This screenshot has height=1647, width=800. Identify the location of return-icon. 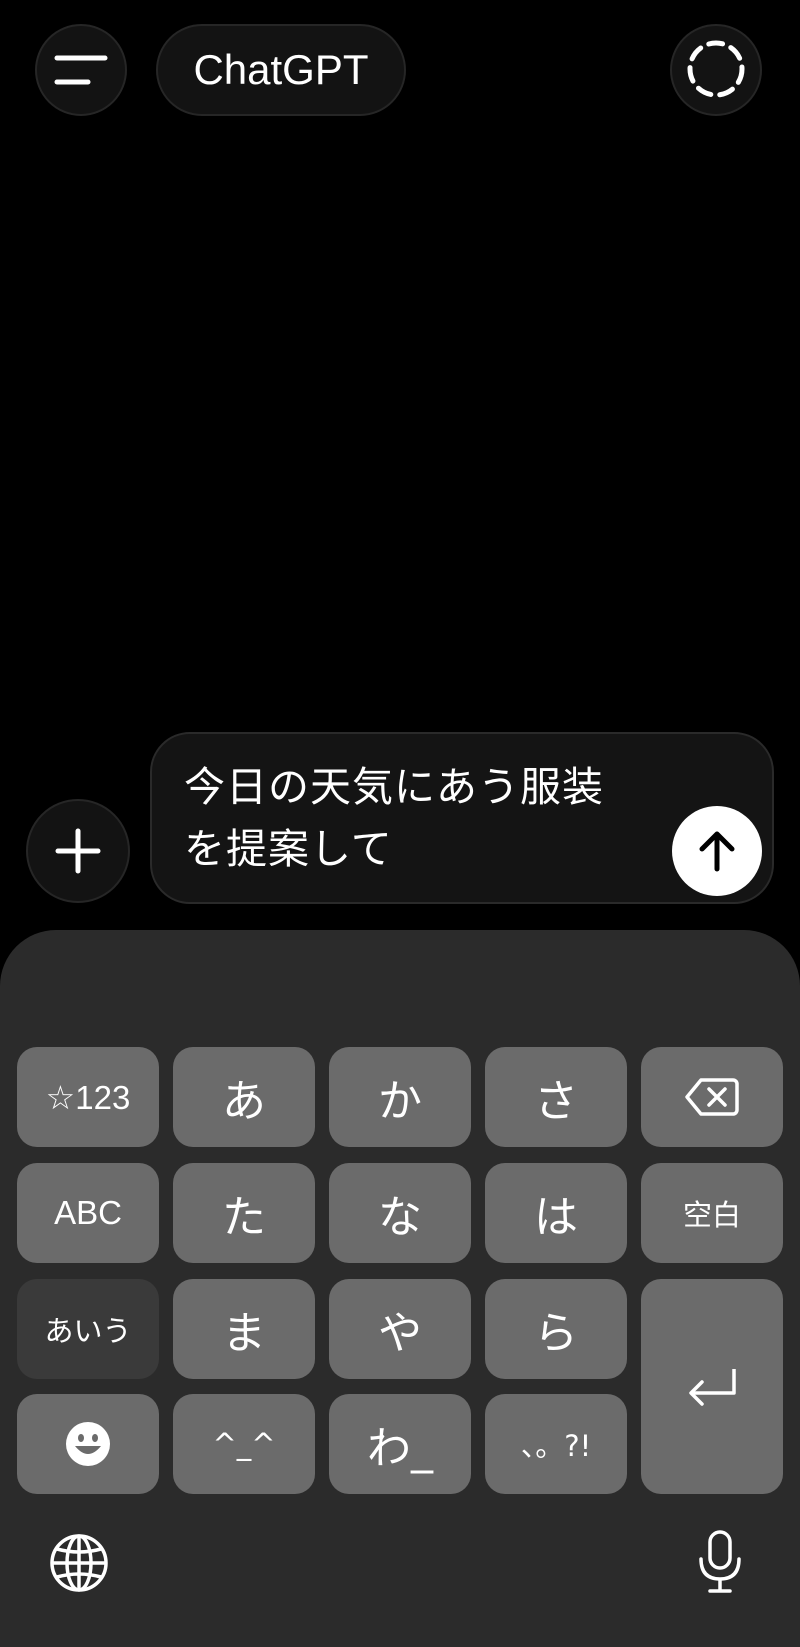
(712, 1387).